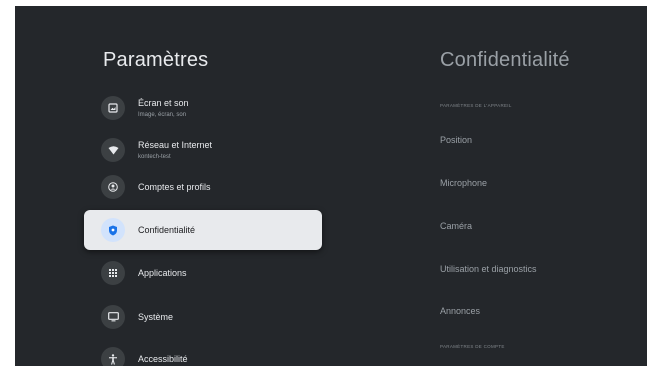  Describe the element at coordinates (156, 60) in the screenshot. I see `page-title: Paramètres` at that location.